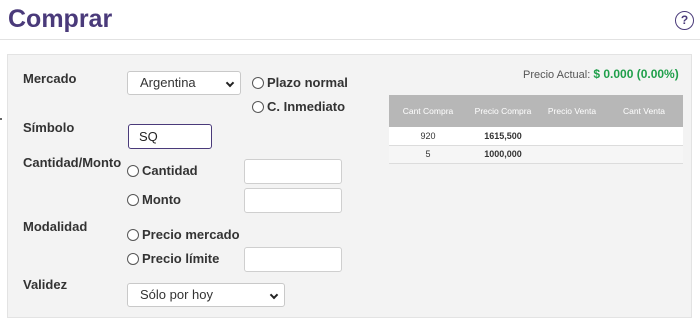 The image size is (700, 323). Describe the element at coordinates (293, 200) in the screenshot. I see `monto-input` at that location.